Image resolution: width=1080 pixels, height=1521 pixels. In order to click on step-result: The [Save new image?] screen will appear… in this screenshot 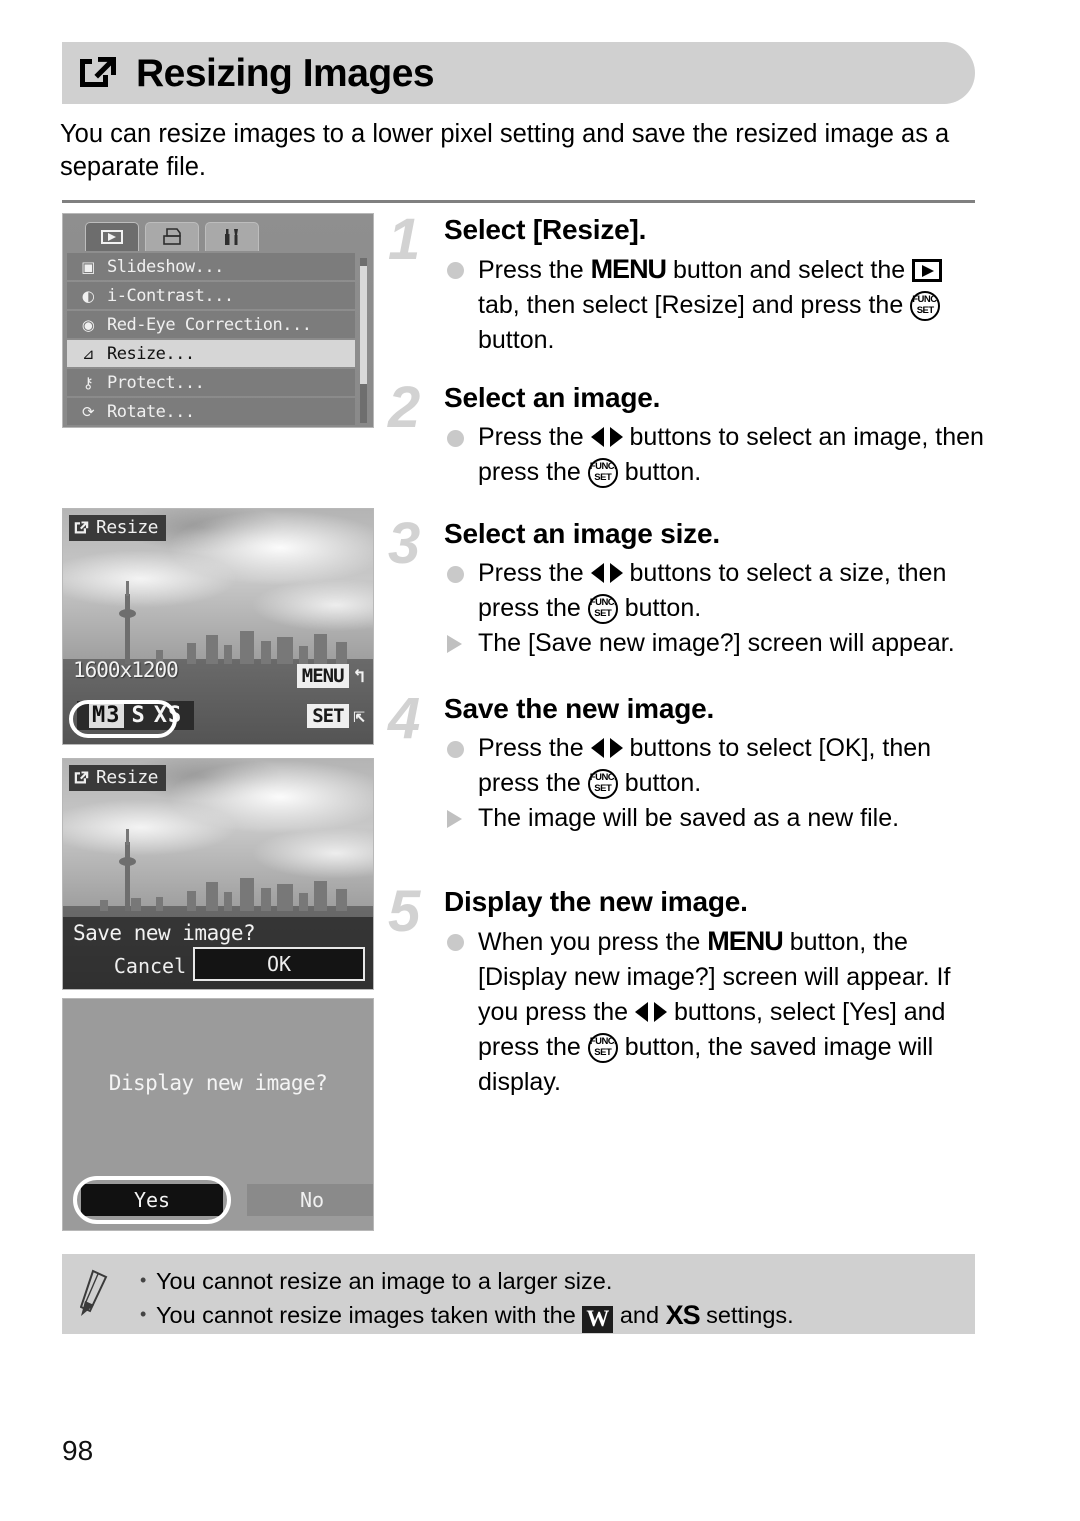, I will do `click(716, 643)`.